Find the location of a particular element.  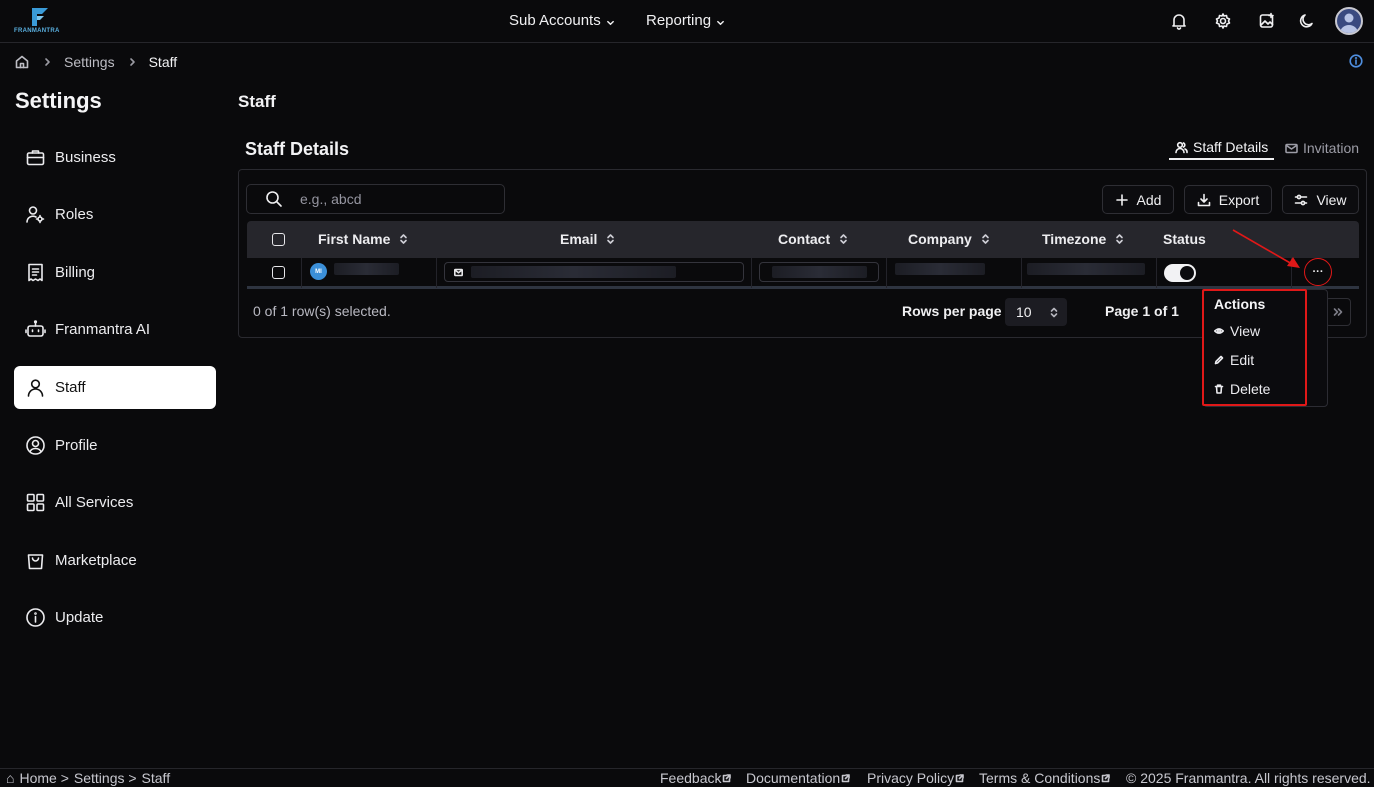

sidebar-item-profile: Profile is located at coordinates (115, 445).